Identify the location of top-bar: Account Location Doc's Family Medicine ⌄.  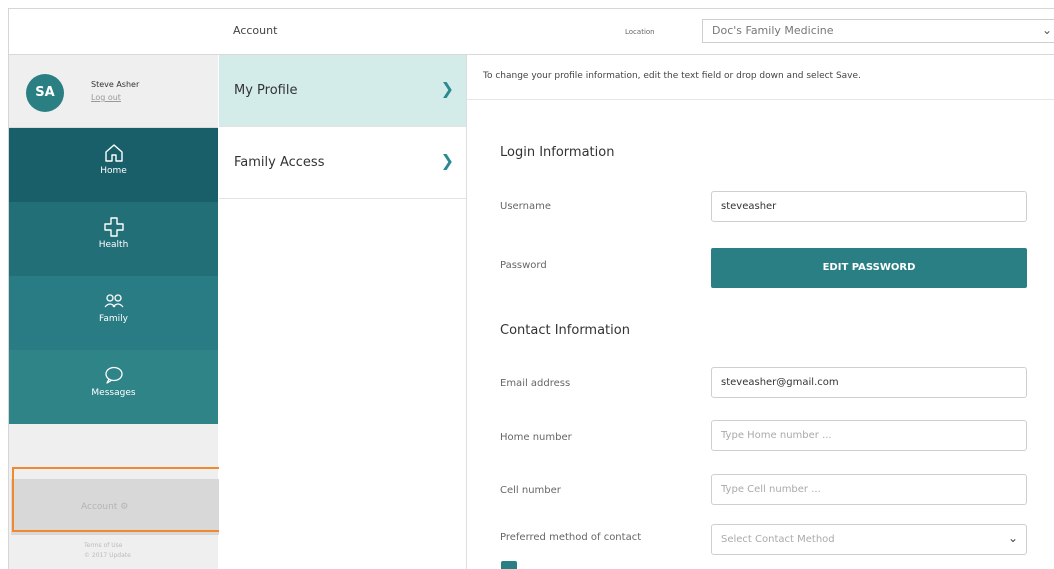
(531, 32).